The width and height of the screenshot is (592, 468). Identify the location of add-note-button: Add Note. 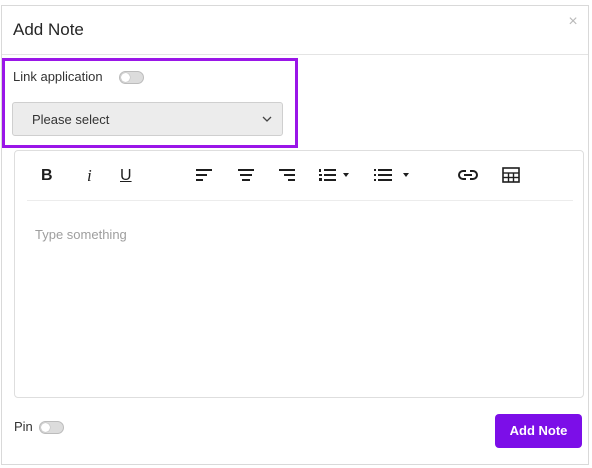
(538, 431).